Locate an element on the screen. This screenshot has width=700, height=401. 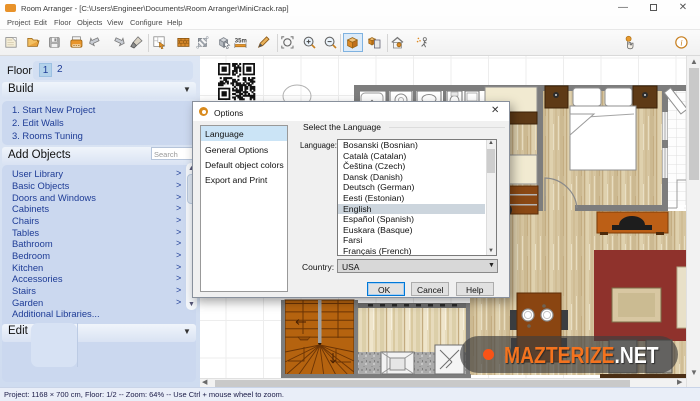
svg-text: 35m is located at coordinates (241, 41).